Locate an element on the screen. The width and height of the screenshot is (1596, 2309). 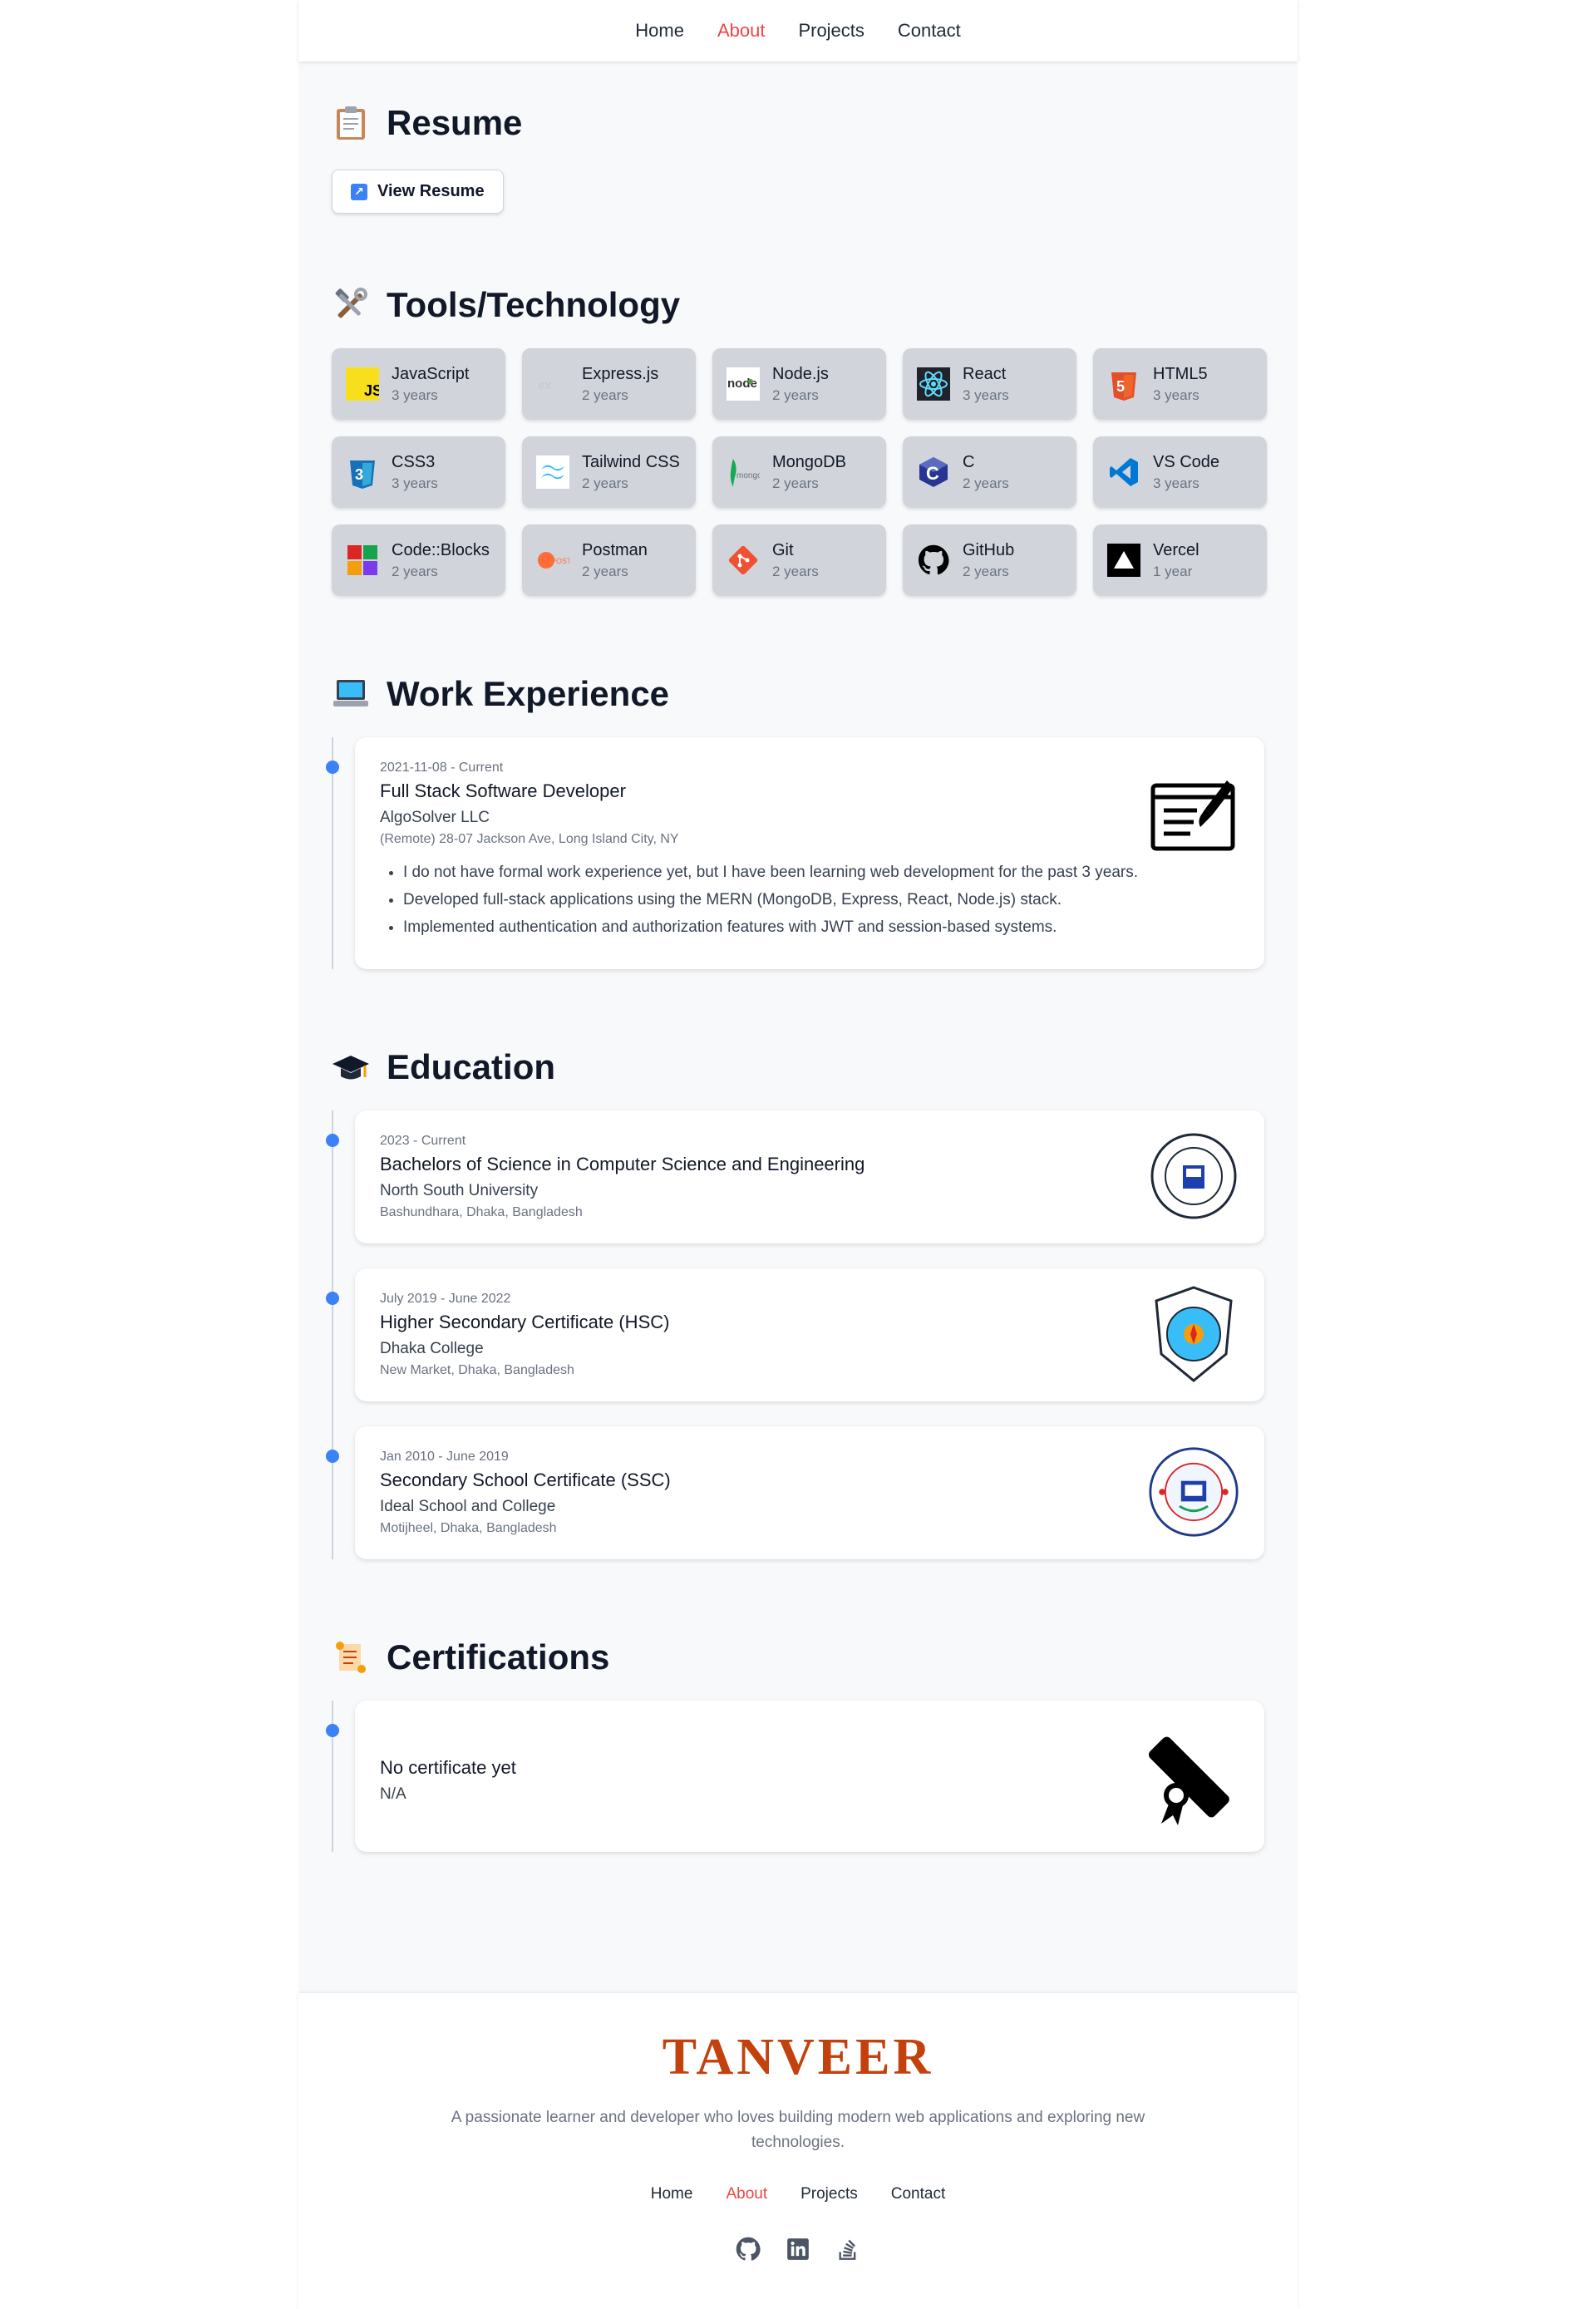
tools-heading-row: Tools/Technology is located at coordinates (798, 305).